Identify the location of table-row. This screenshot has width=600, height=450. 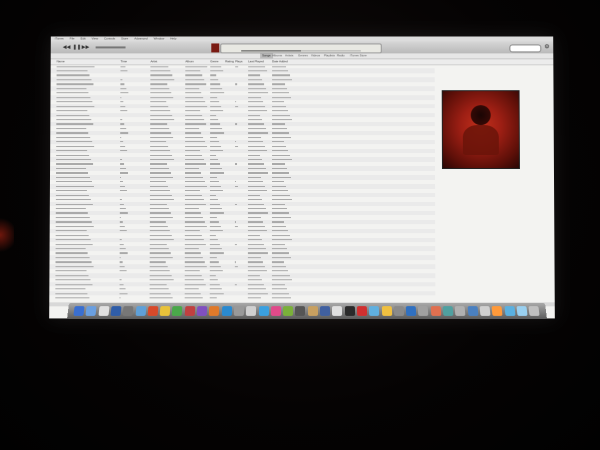
(242, 298).